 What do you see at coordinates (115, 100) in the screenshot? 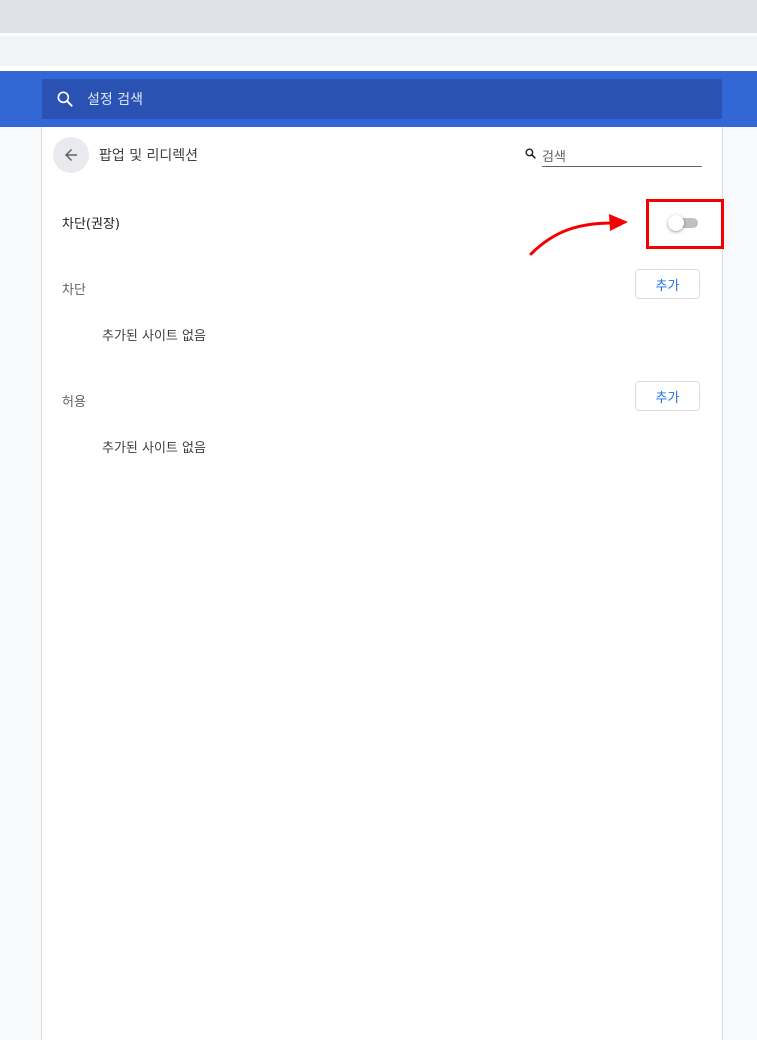
I see `settings-search-placeholder: 설정 검색` at bounding box center [115, 100].